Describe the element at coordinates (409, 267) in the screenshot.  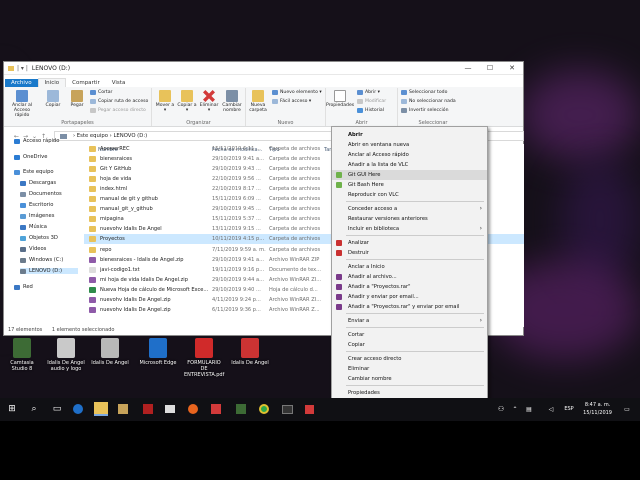
I see `menu-item-anclar-a-inicio: Anclar a Inicio` at that location.